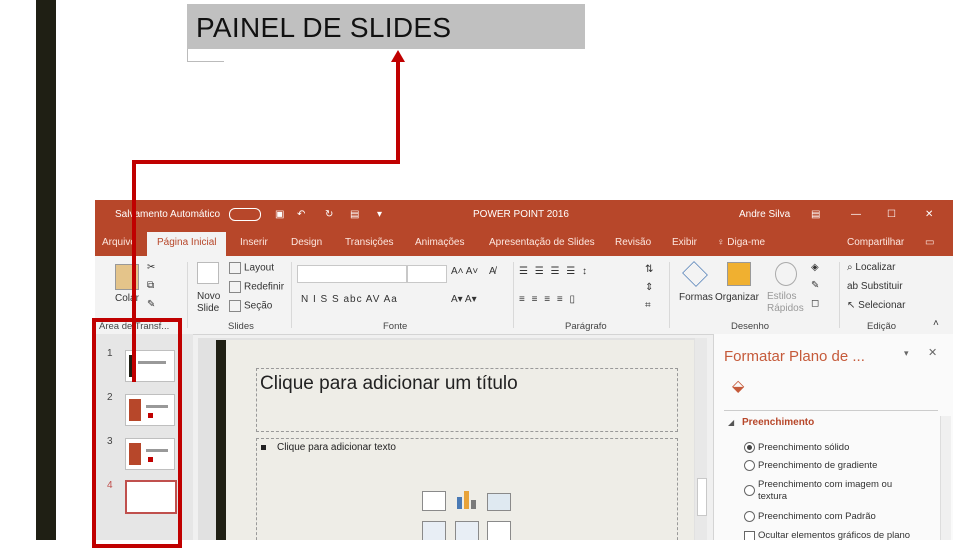 This screenshot has height=548, width=960. What do you see at coordinates (168, 214) in the screenshot?
I see `autosave-label: Salvamento Automático` at bounding box center [168, 214].